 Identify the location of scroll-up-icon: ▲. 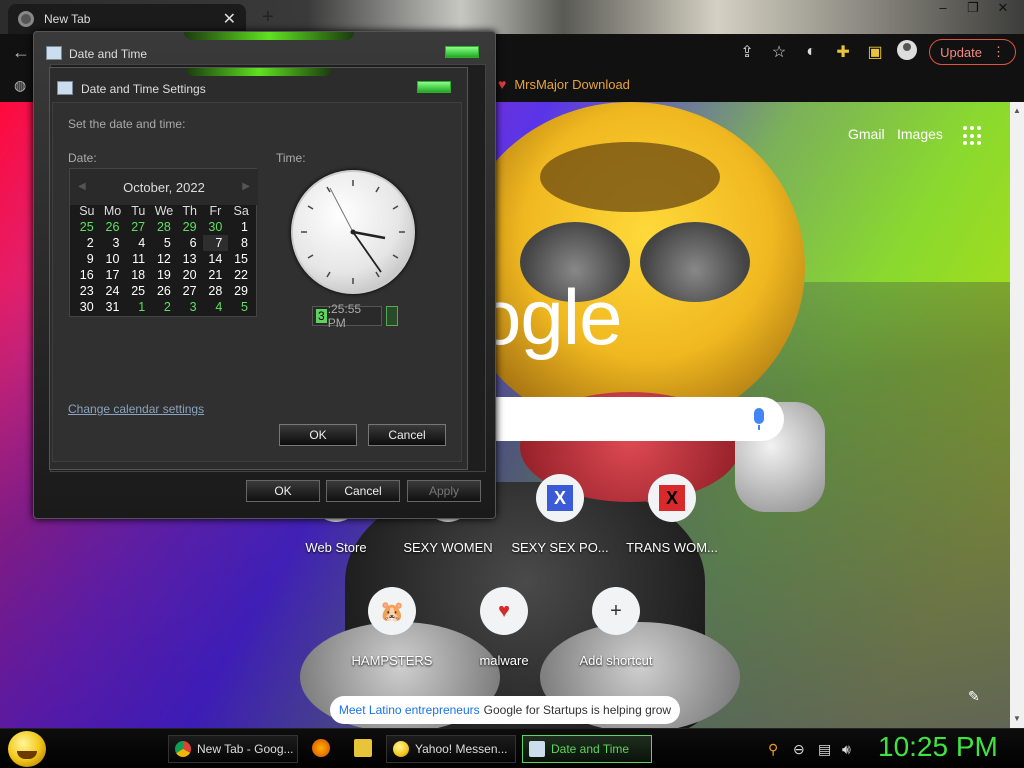
(1017, 110).